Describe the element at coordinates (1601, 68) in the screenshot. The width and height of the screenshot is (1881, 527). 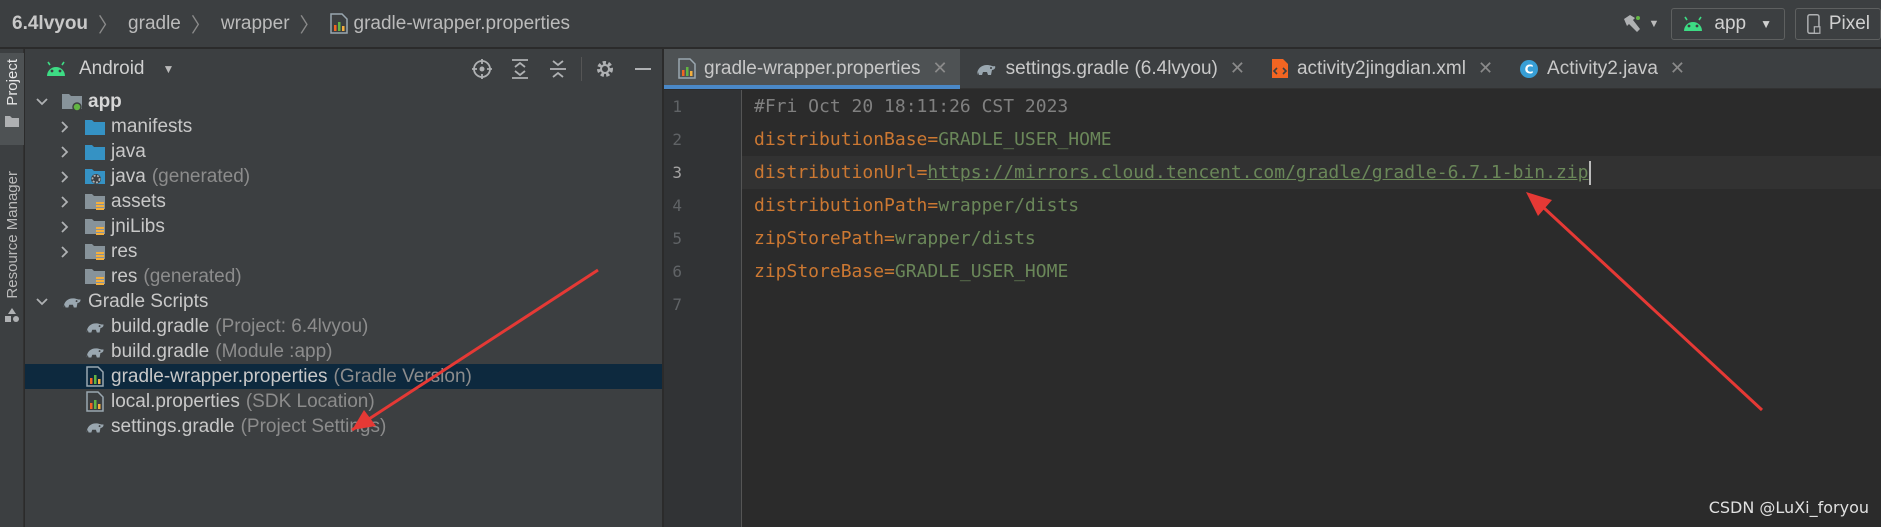
I see `editor-tab: C Activity2.java ✕` at that location.